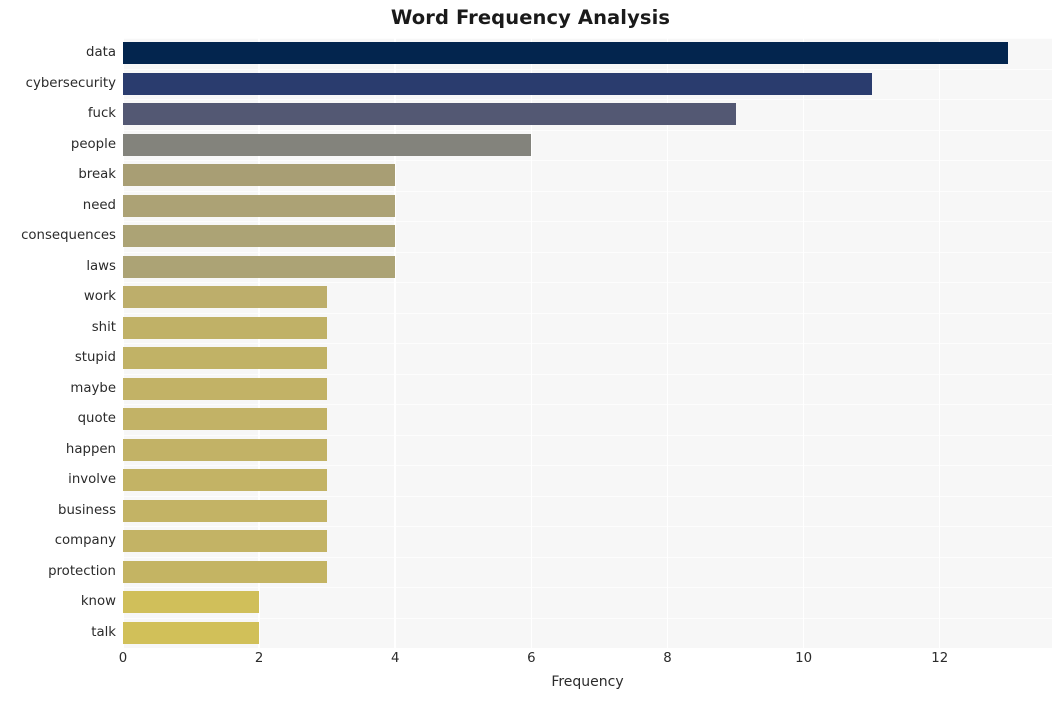  Describe the element at coordinates (531, 658) in the screenshot. I see `x-axis-tick-label: 6` at that location.